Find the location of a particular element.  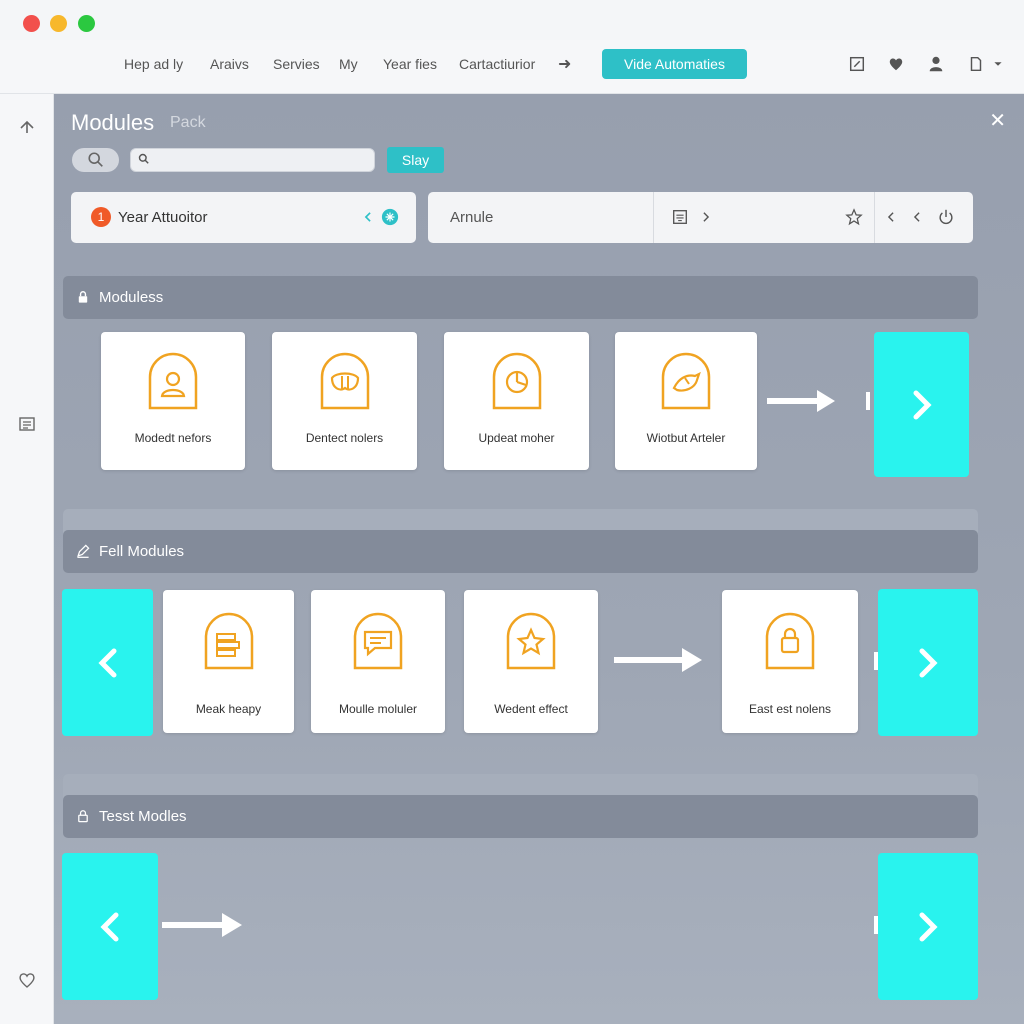

heart-outline-icon is located at coordinates (27, 980).